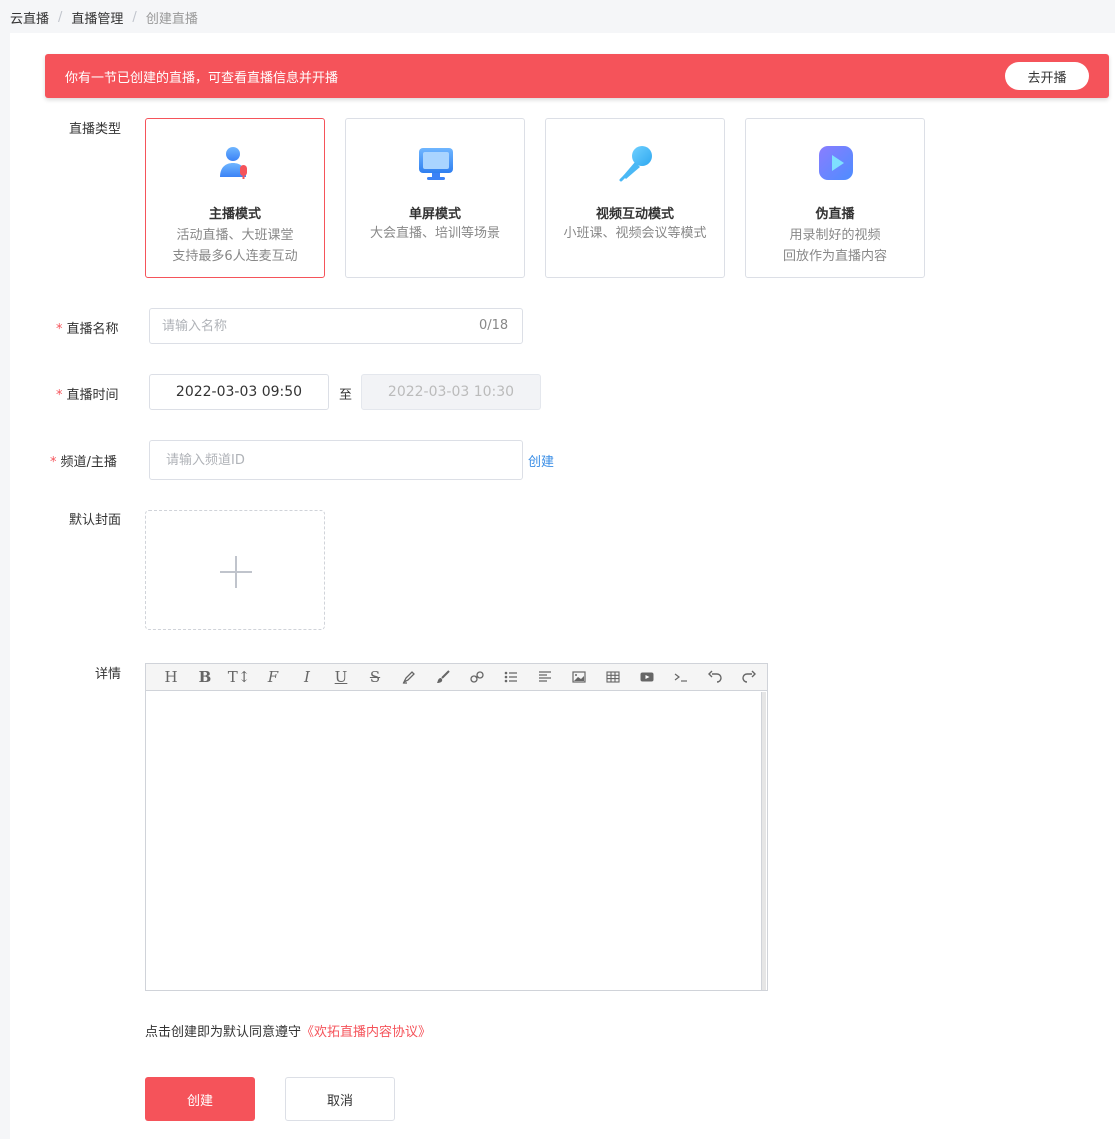 The width and height of the screenshot is (1115, 1139). Describe the element at coordinates (234, 214) in the screenshot. I see `type-title: 主播模式` at that location.